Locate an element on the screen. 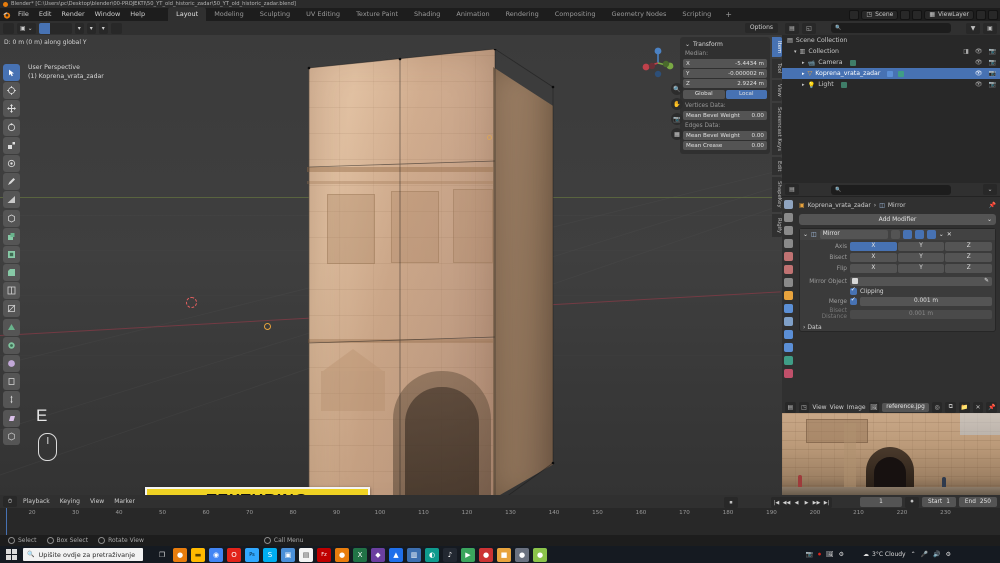 This screenshot has width=1000, height=563. edit-mode-display-icon is located at coordinates (895, 234).